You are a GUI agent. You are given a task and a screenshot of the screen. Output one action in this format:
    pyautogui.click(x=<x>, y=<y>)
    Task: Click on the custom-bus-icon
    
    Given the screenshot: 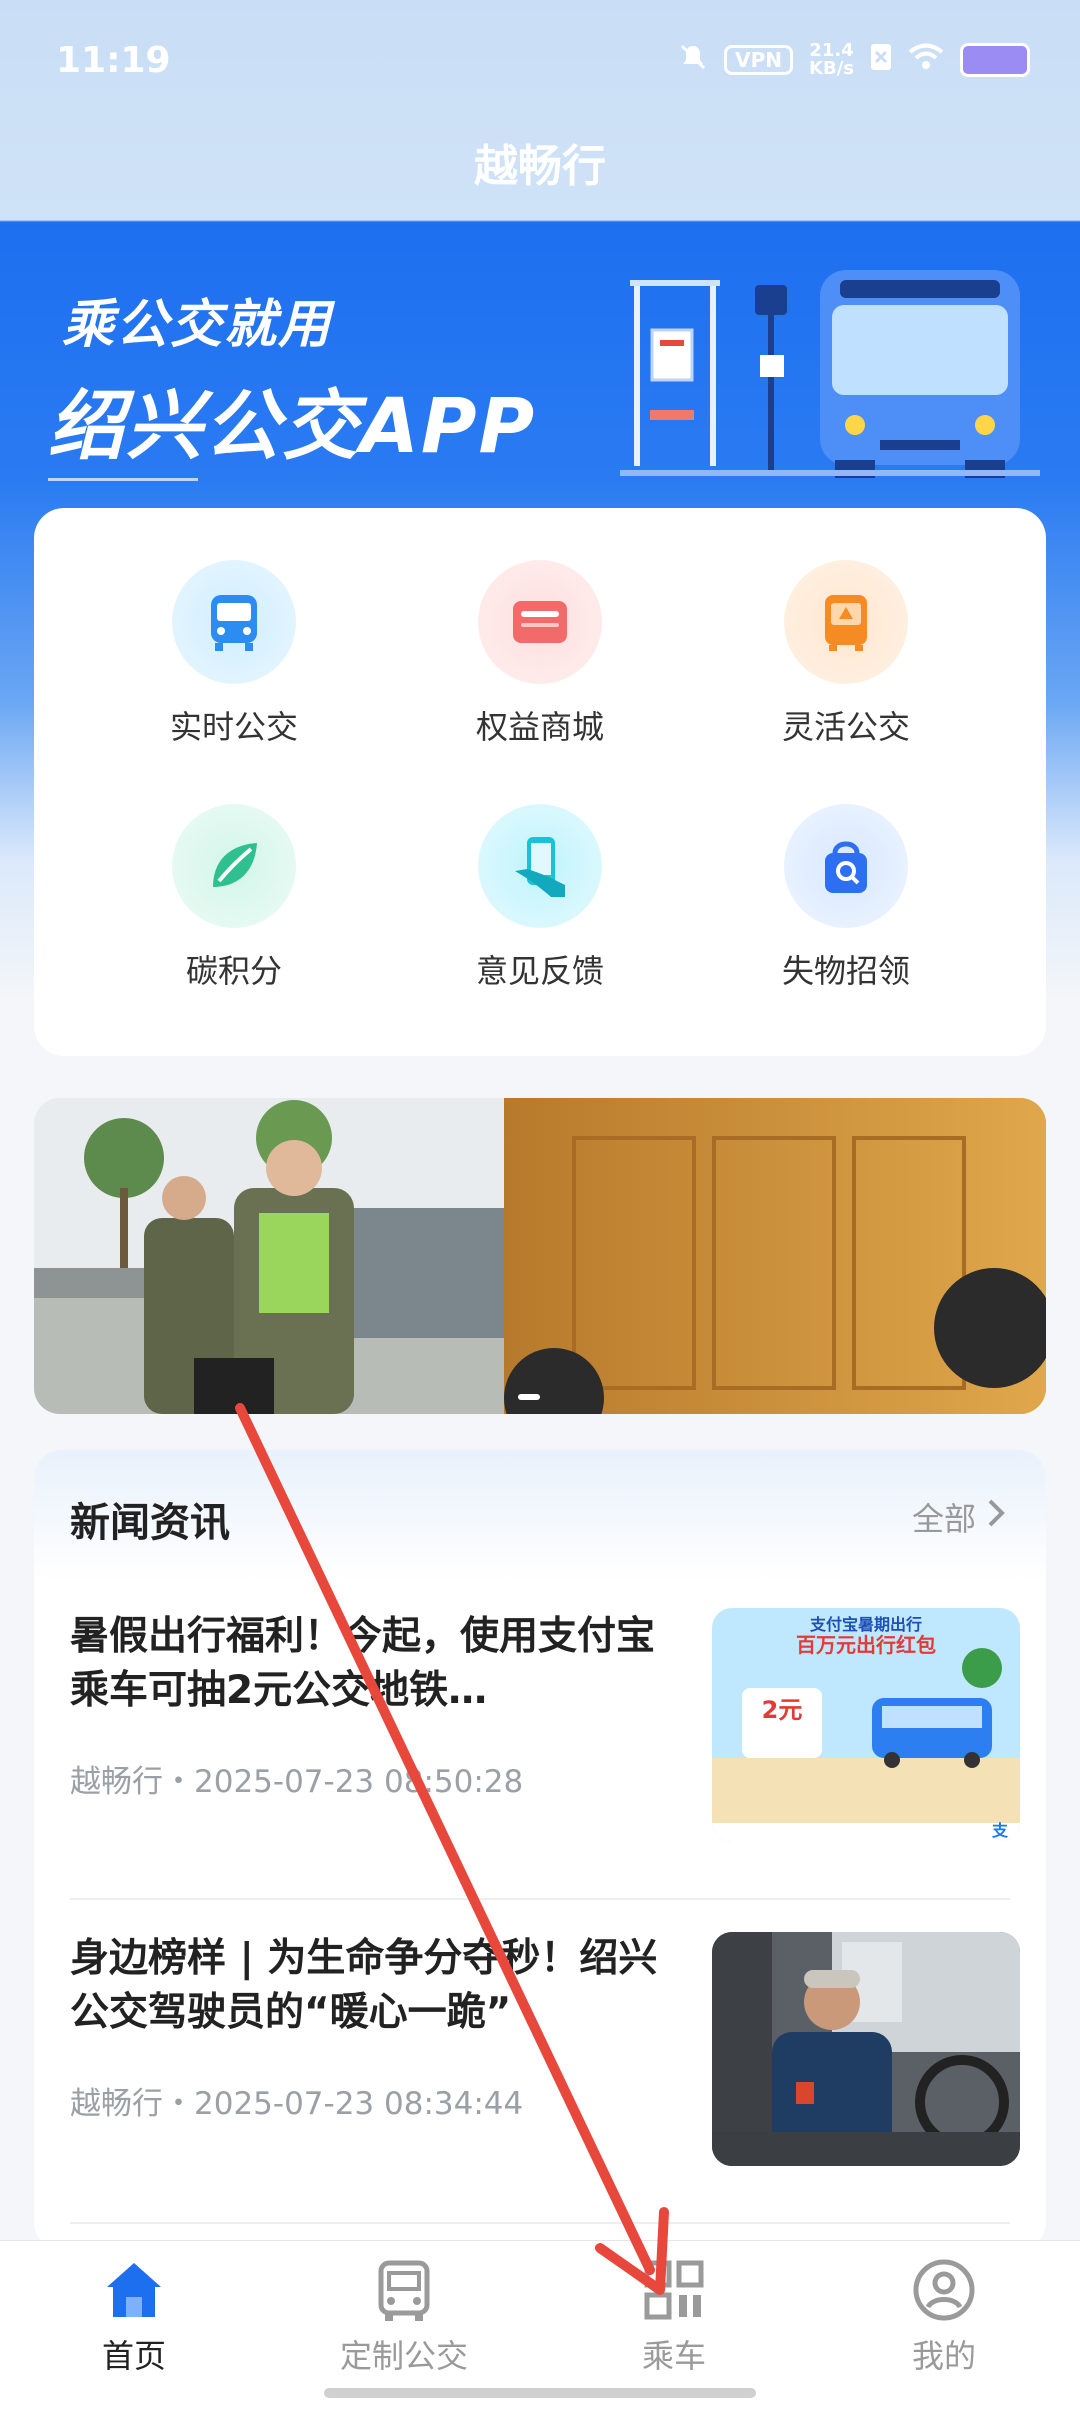 What is the action you would take?
    pyautogui.click(x=404, y=2292)
    